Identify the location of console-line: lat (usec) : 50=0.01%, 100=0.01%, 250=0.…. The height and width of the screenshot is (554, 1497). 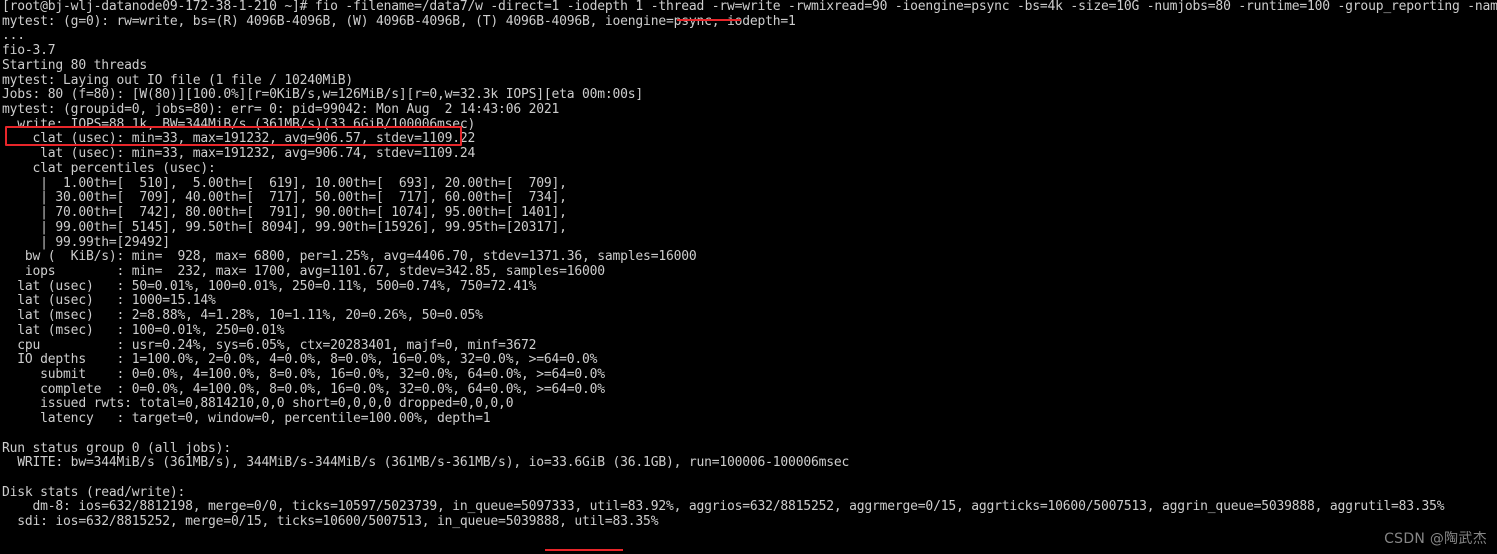
(269, 286).